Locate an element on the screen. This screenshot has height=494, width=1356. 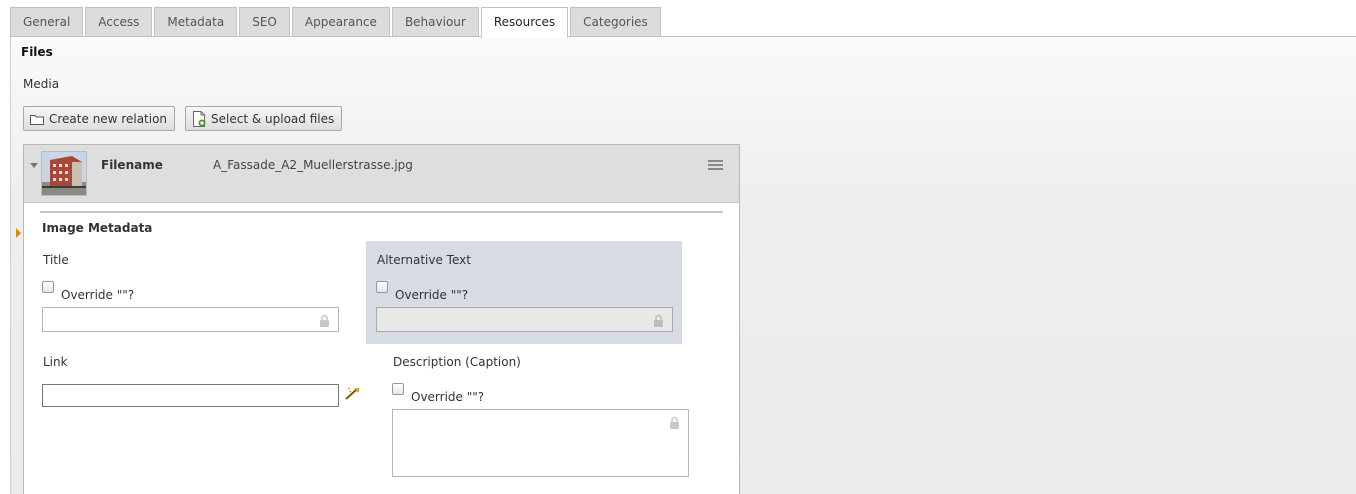
collapse-arrow-icon is located at coordinates (34, 165).